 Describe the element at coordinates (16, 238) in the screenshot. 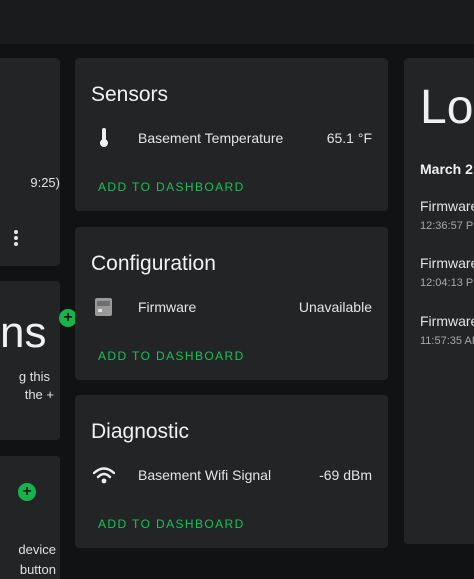

I see `more-options-icon` at that location.